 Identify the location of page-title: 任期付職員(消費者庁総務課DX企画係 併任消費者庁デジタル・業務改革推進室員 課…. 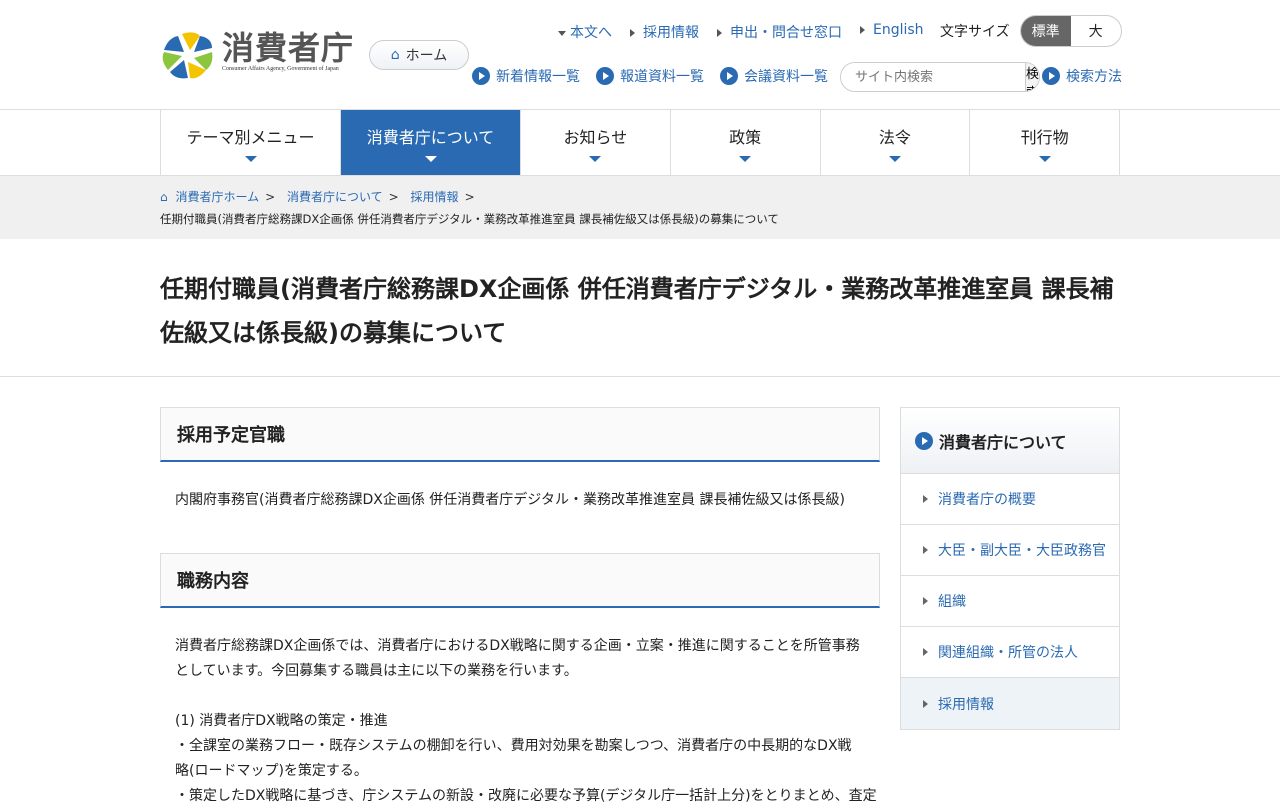
(637, 311).